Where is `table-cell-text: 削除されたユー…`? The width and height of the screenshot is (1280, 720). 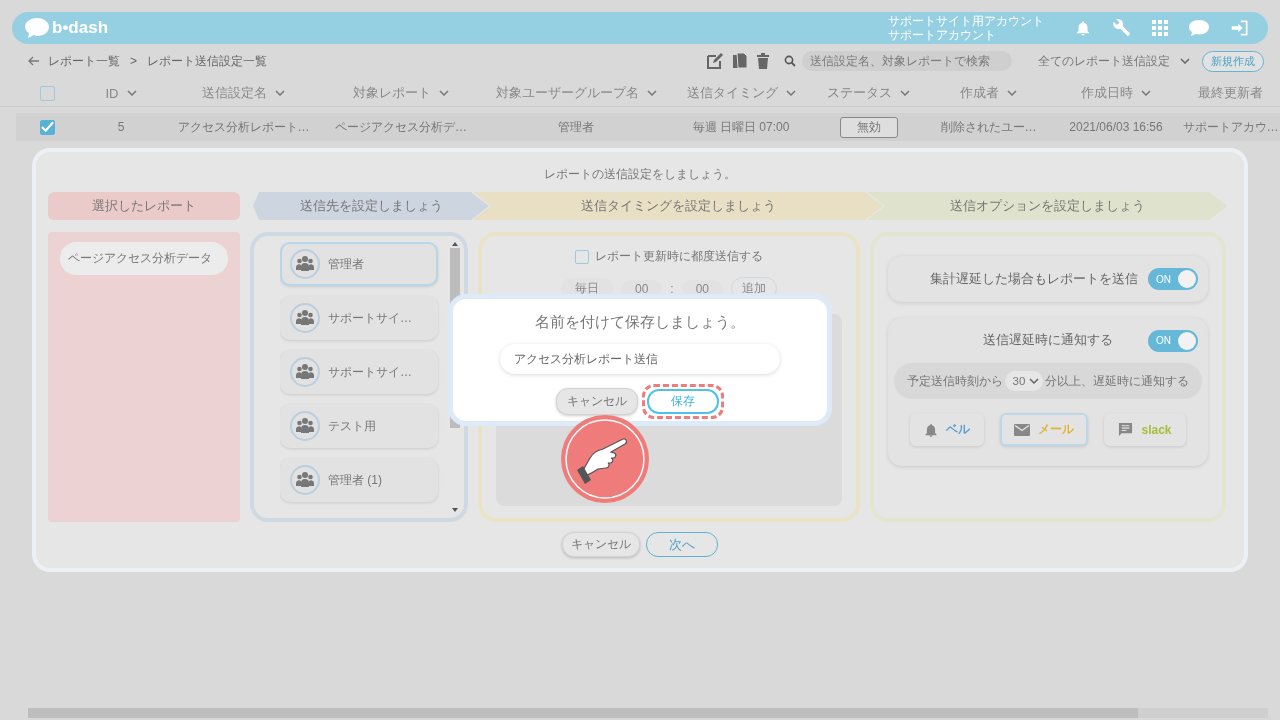
table-cell-text: 削除されたユー… is located at coordinates (988, 127).